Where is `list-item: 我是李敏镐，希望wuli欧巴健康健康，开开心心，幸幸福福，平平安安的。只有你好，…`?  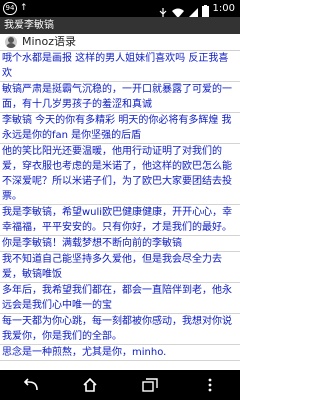
list-item: 我是李敏镐，希望wuli欧巴健康健康，开开心心，幸幸福福，平平安安的。只有你好，… is located at coordinates (120, 220).